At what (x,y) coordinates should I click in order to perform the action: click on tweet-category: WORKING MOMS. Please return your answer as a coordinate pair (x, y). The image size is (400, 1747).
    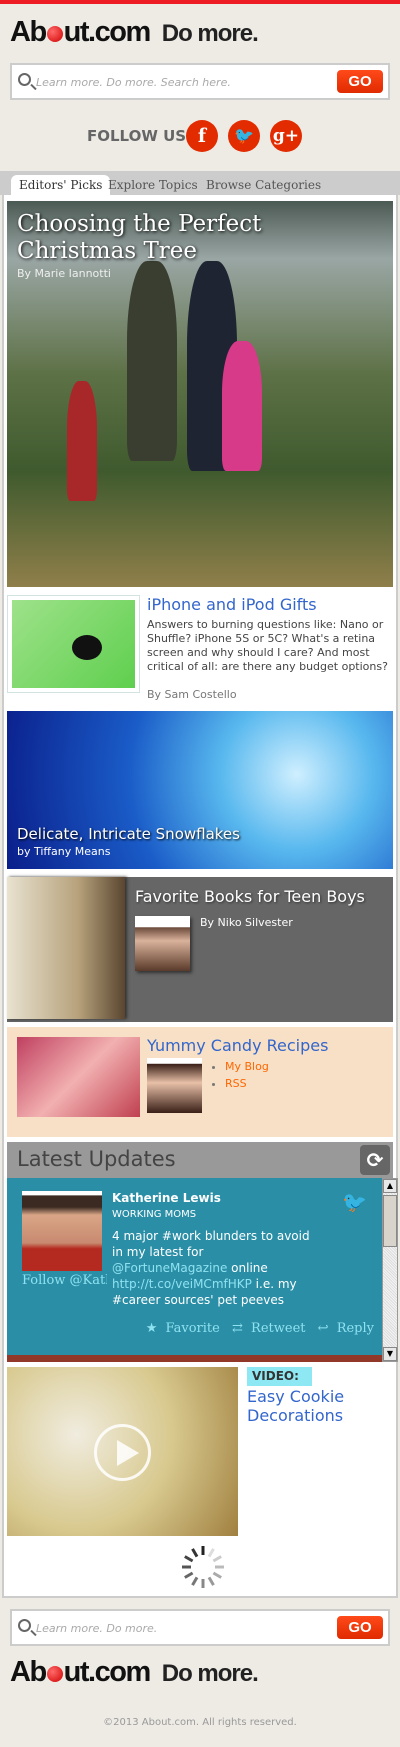
    Looking at the image, I should click on (154, 1214).